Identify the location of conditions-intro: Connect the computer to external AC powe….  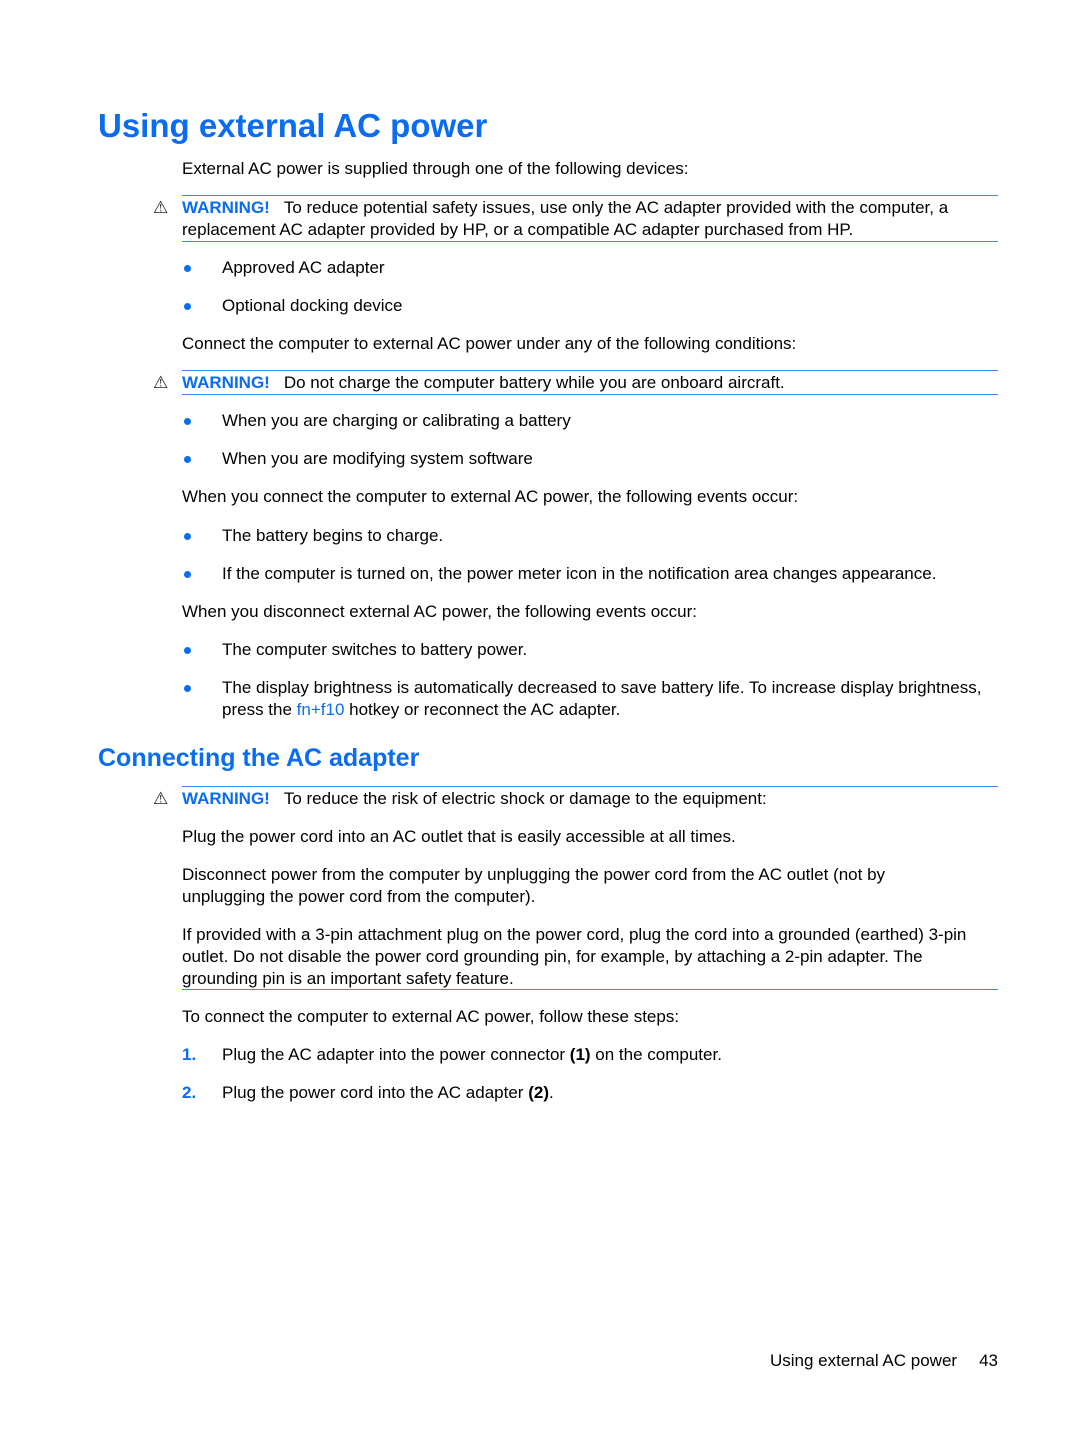
(489, 343).